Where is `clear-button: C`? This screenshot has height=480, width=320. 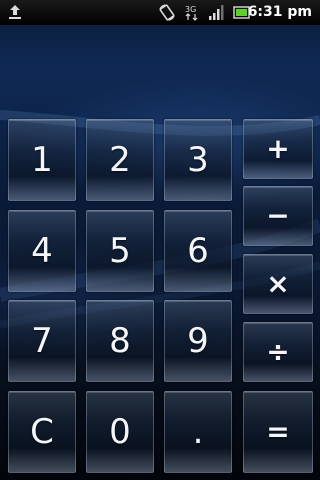 clear-button: C is located at coordinates (42, 432).